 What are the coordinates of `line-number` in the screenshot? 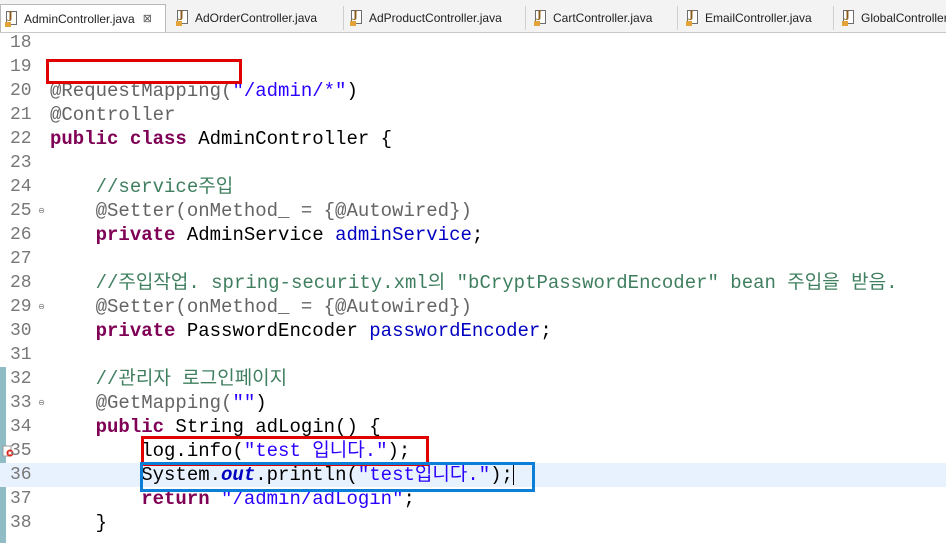 It's located at (25, 533).